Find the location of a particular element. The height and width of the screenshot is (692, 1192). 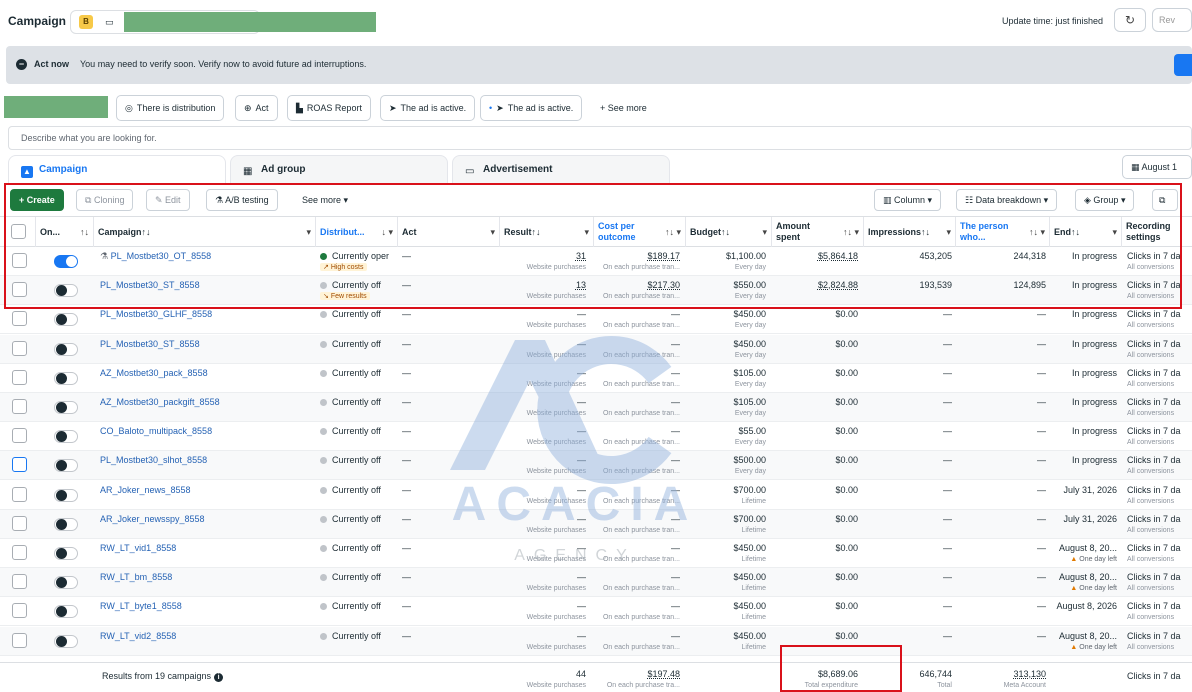

date-range-picker: ▦ August 1 is located at coordinates (1157, 167).